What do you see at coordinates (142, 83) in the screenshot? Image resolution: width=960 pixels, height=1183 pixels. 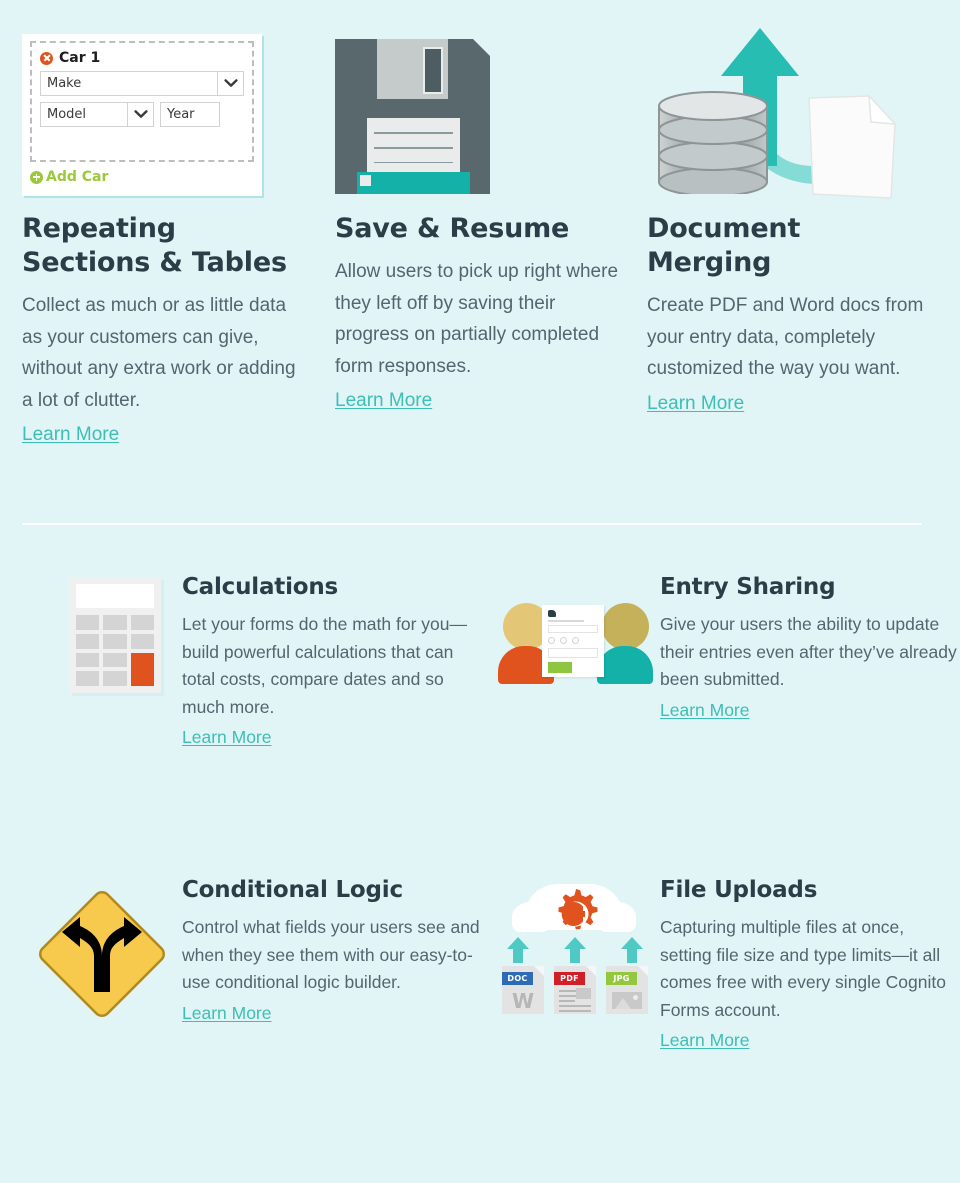 I see `make-dropdown: Make` at bounding box center [142, 83].